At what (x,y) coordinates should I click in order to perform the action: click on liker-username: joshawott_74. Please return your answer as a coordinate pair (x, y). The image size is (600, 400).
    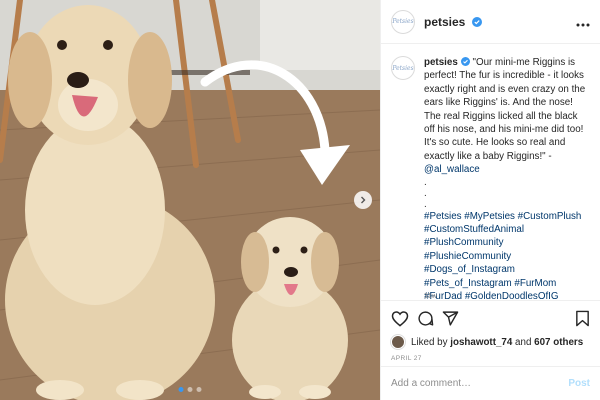
    Looking at the image, I should click on (481, 342).